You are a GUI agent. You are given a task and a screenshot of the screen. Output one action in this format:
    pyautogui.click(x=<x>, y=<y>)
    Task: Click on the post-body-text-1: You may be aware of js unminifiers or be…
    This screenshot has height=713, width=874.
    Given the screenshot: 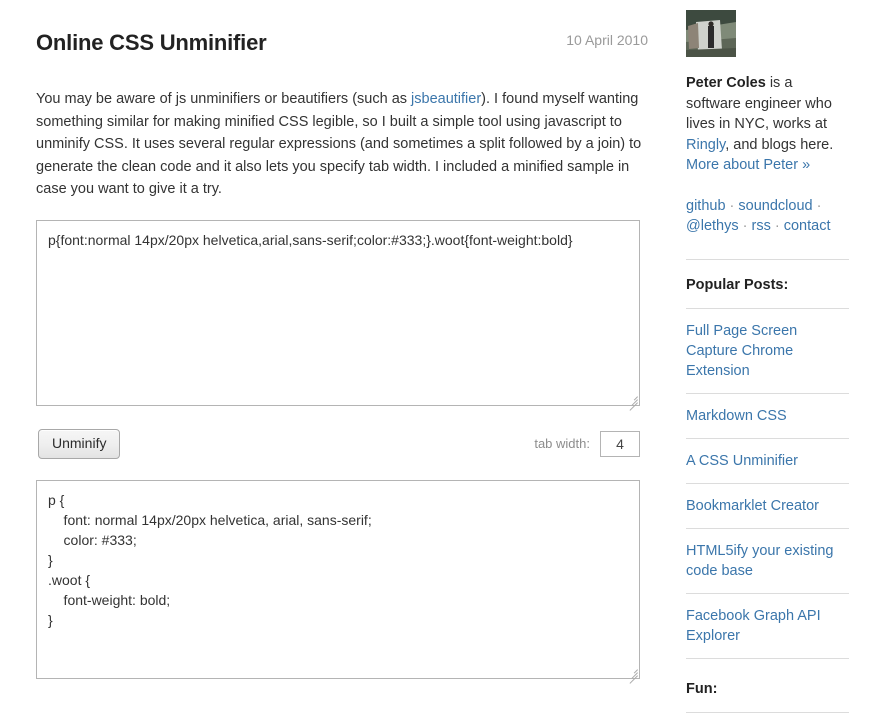 What is the action you would take?
    pyautogui.click(x=224, y=99)
    